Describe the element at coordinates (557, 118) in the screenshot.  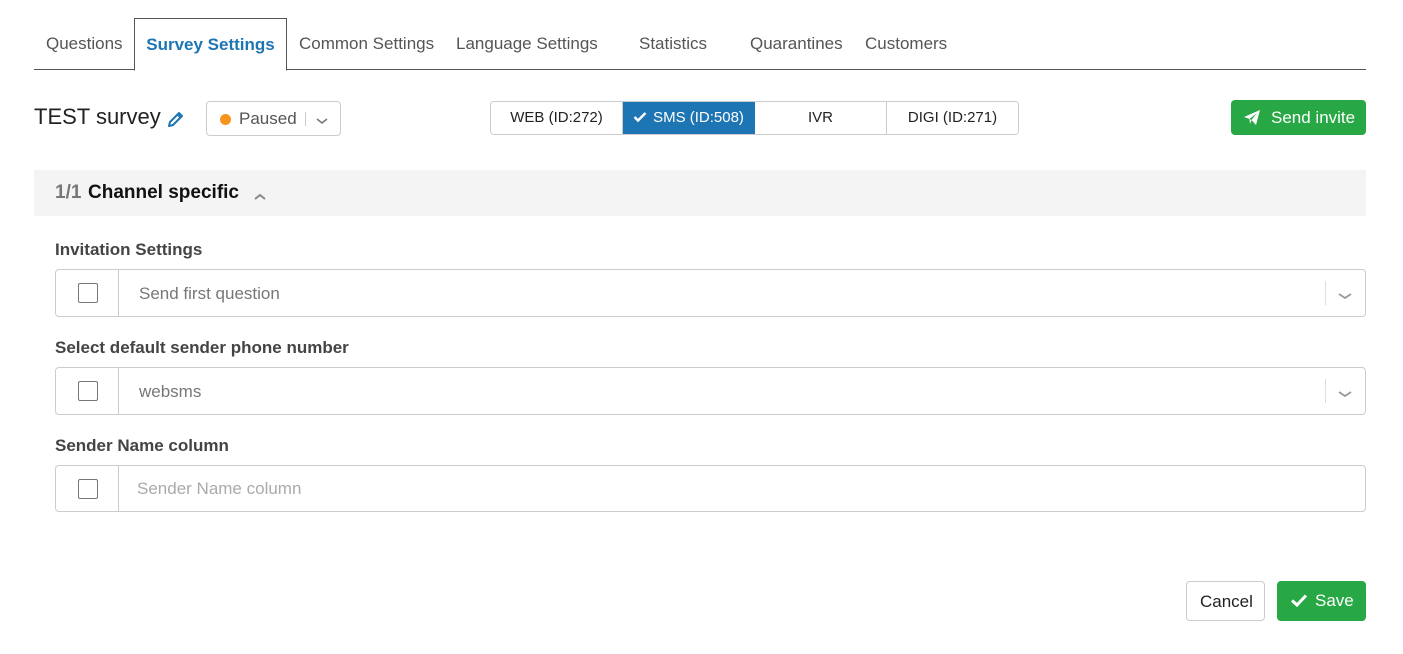
I see `channel-web: WEB (ID:272)` at that location.